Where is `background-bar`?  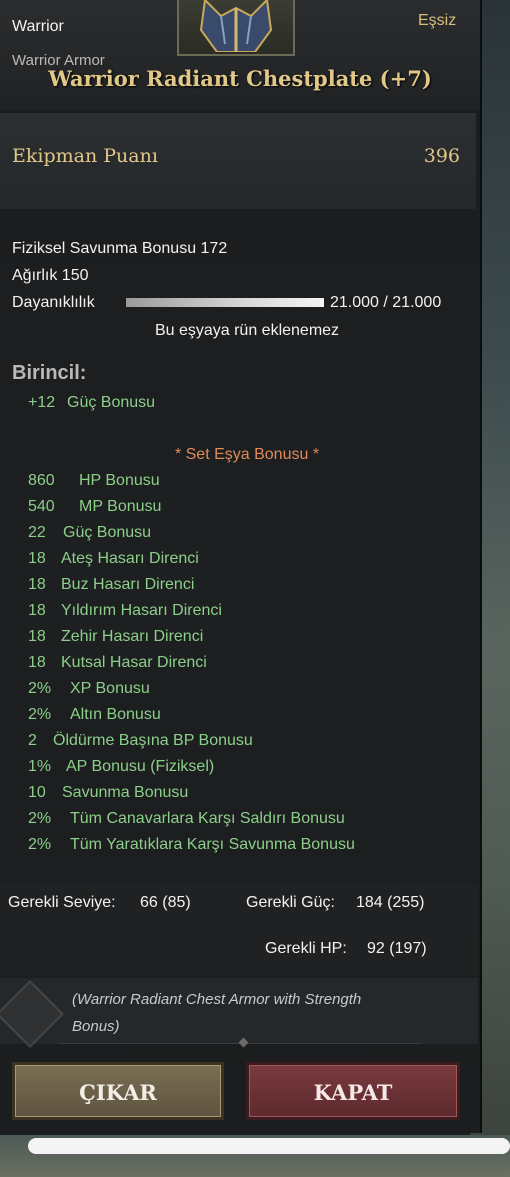 background-bar is located at coordinates (269, 1146).